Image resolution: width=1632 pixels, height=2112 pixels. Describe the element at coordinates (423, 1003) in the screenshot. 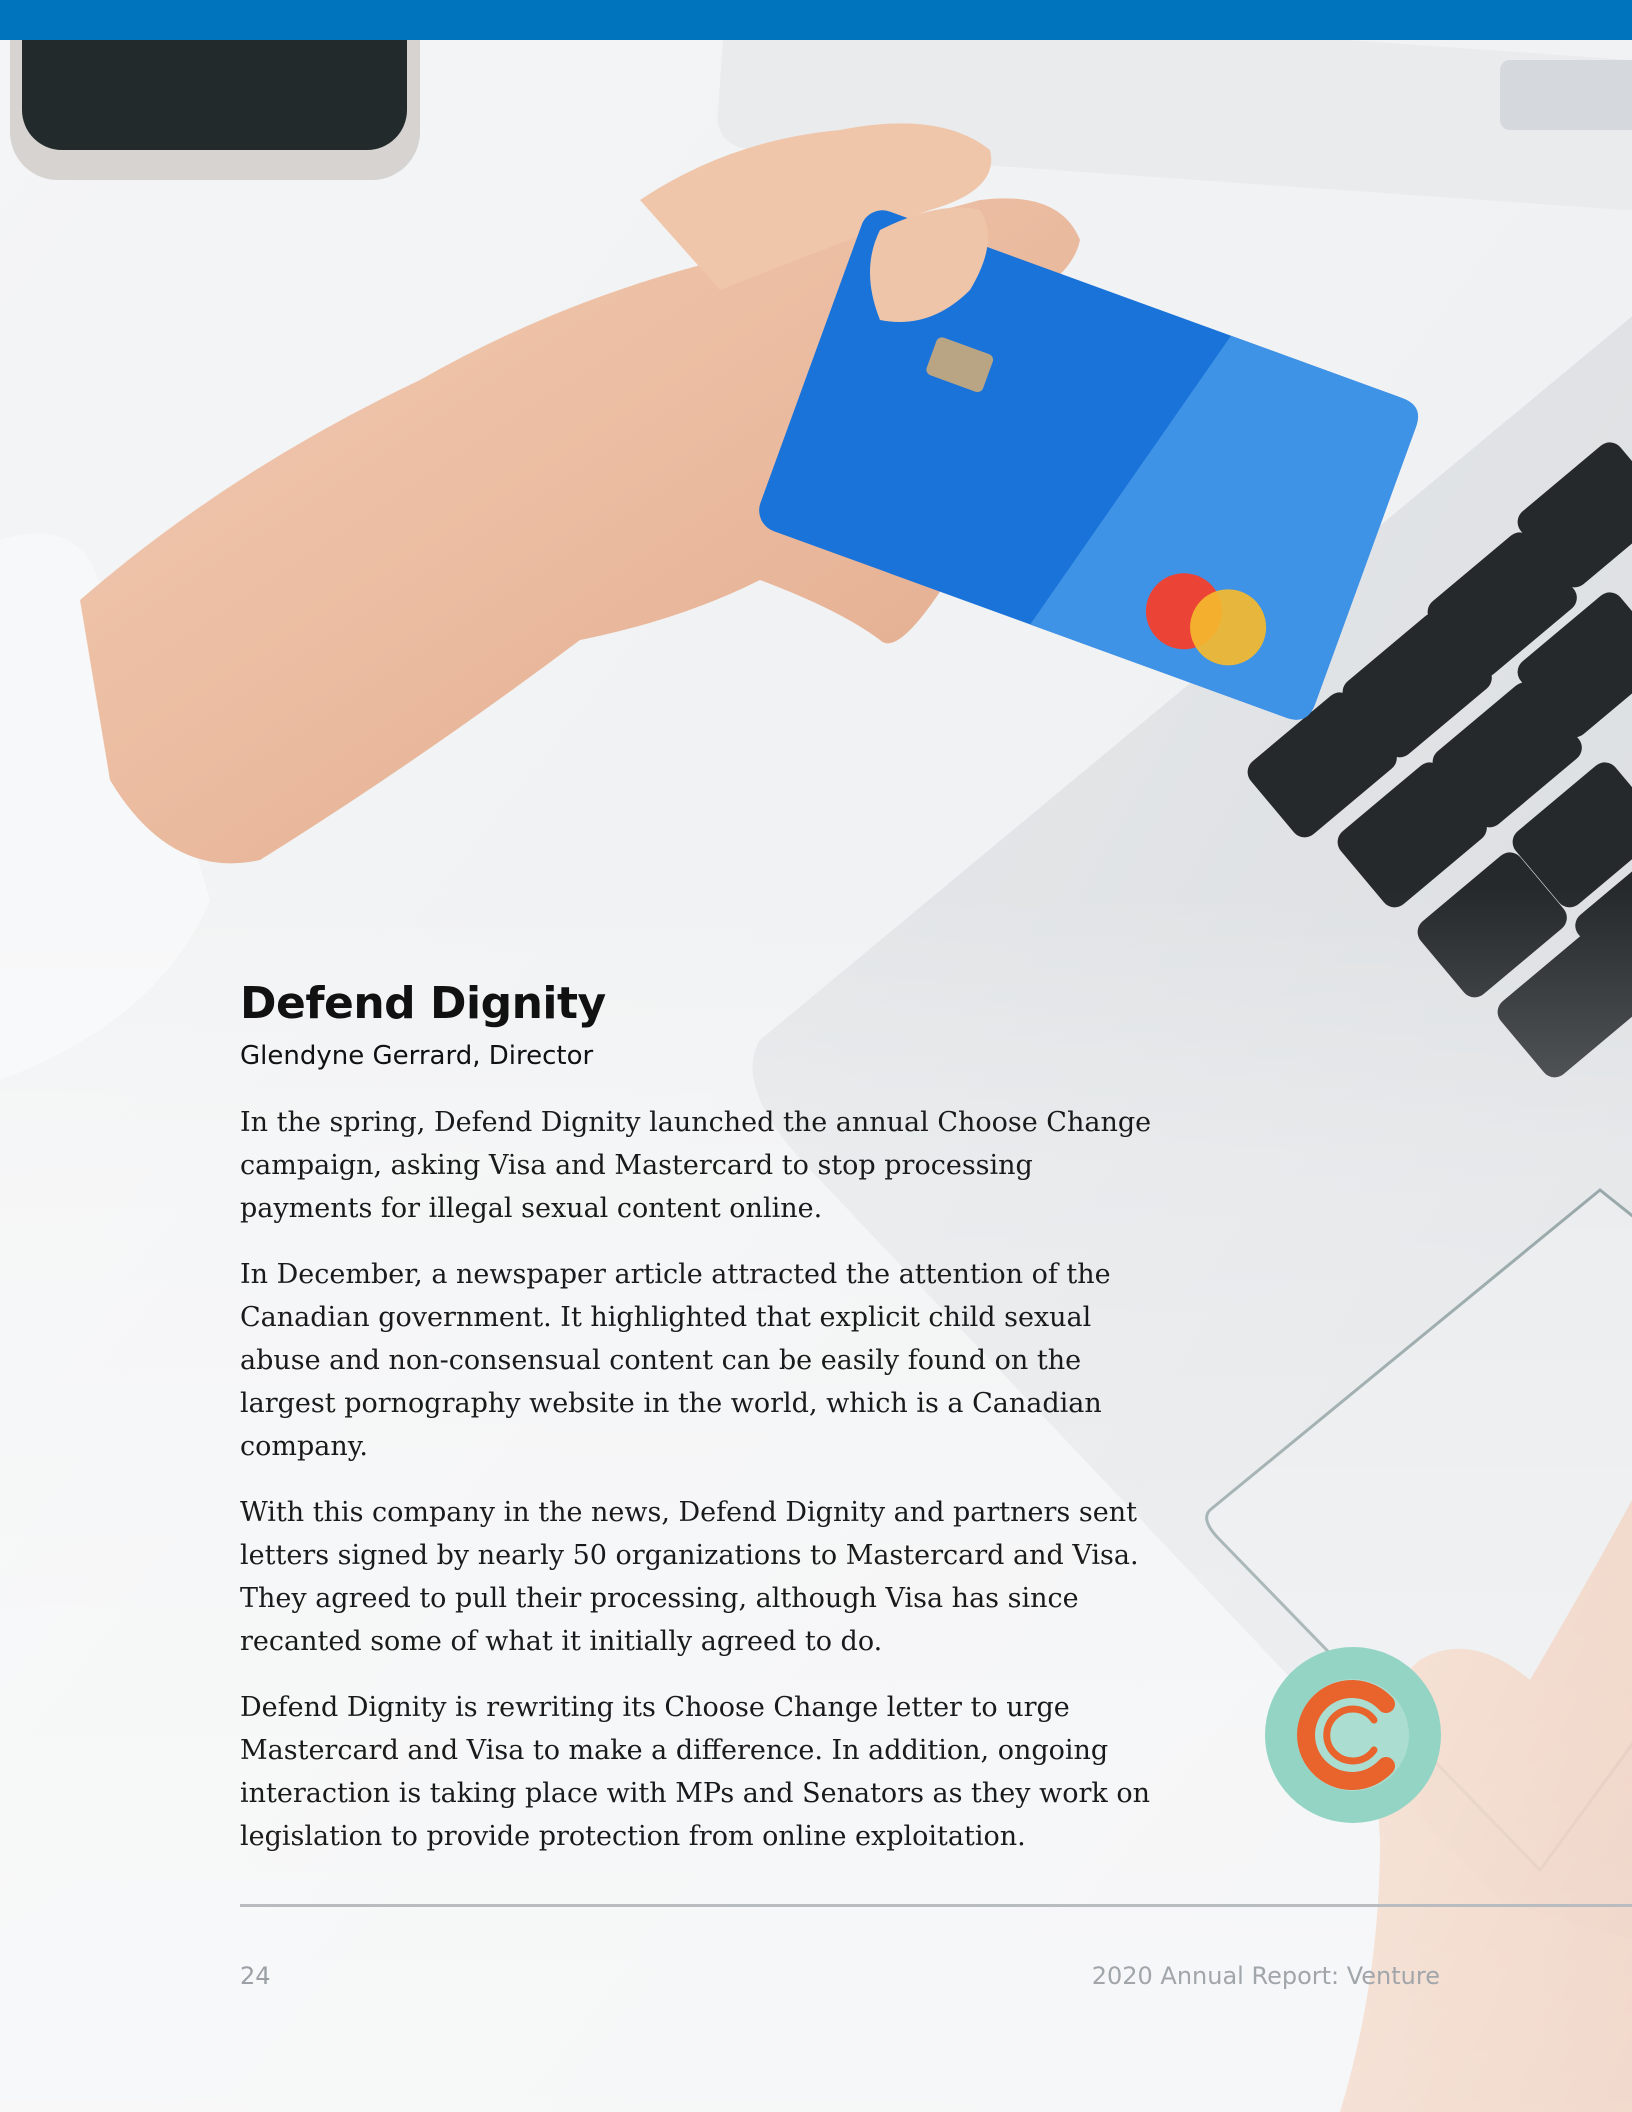

I see `article-title: Defend Dignity` at that location.